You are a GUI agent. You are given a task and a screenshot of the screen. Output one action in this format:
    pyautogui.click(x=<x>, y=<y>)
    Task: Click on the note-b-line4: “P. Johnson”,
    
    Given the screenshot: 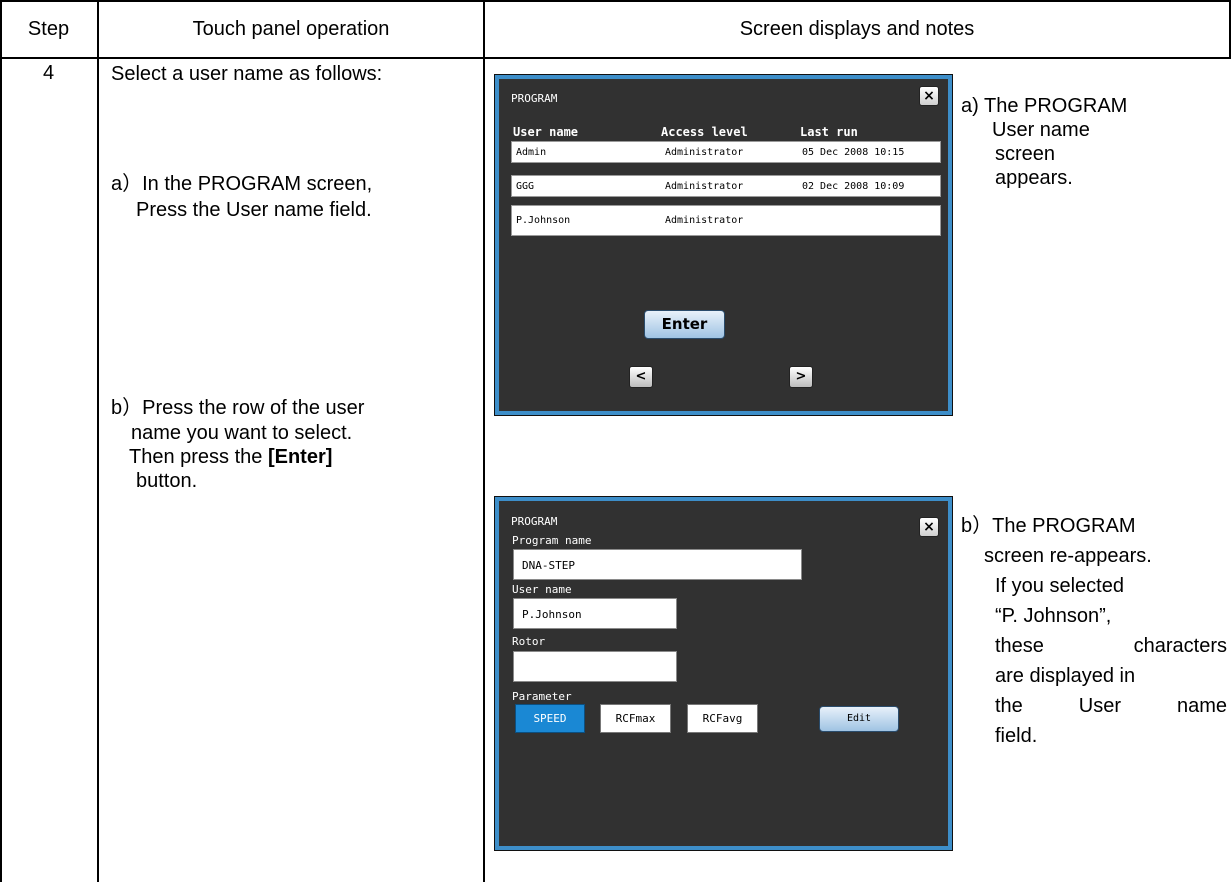 What is the action you would take?
    pyautogui.click(x=1053, y=616)
    